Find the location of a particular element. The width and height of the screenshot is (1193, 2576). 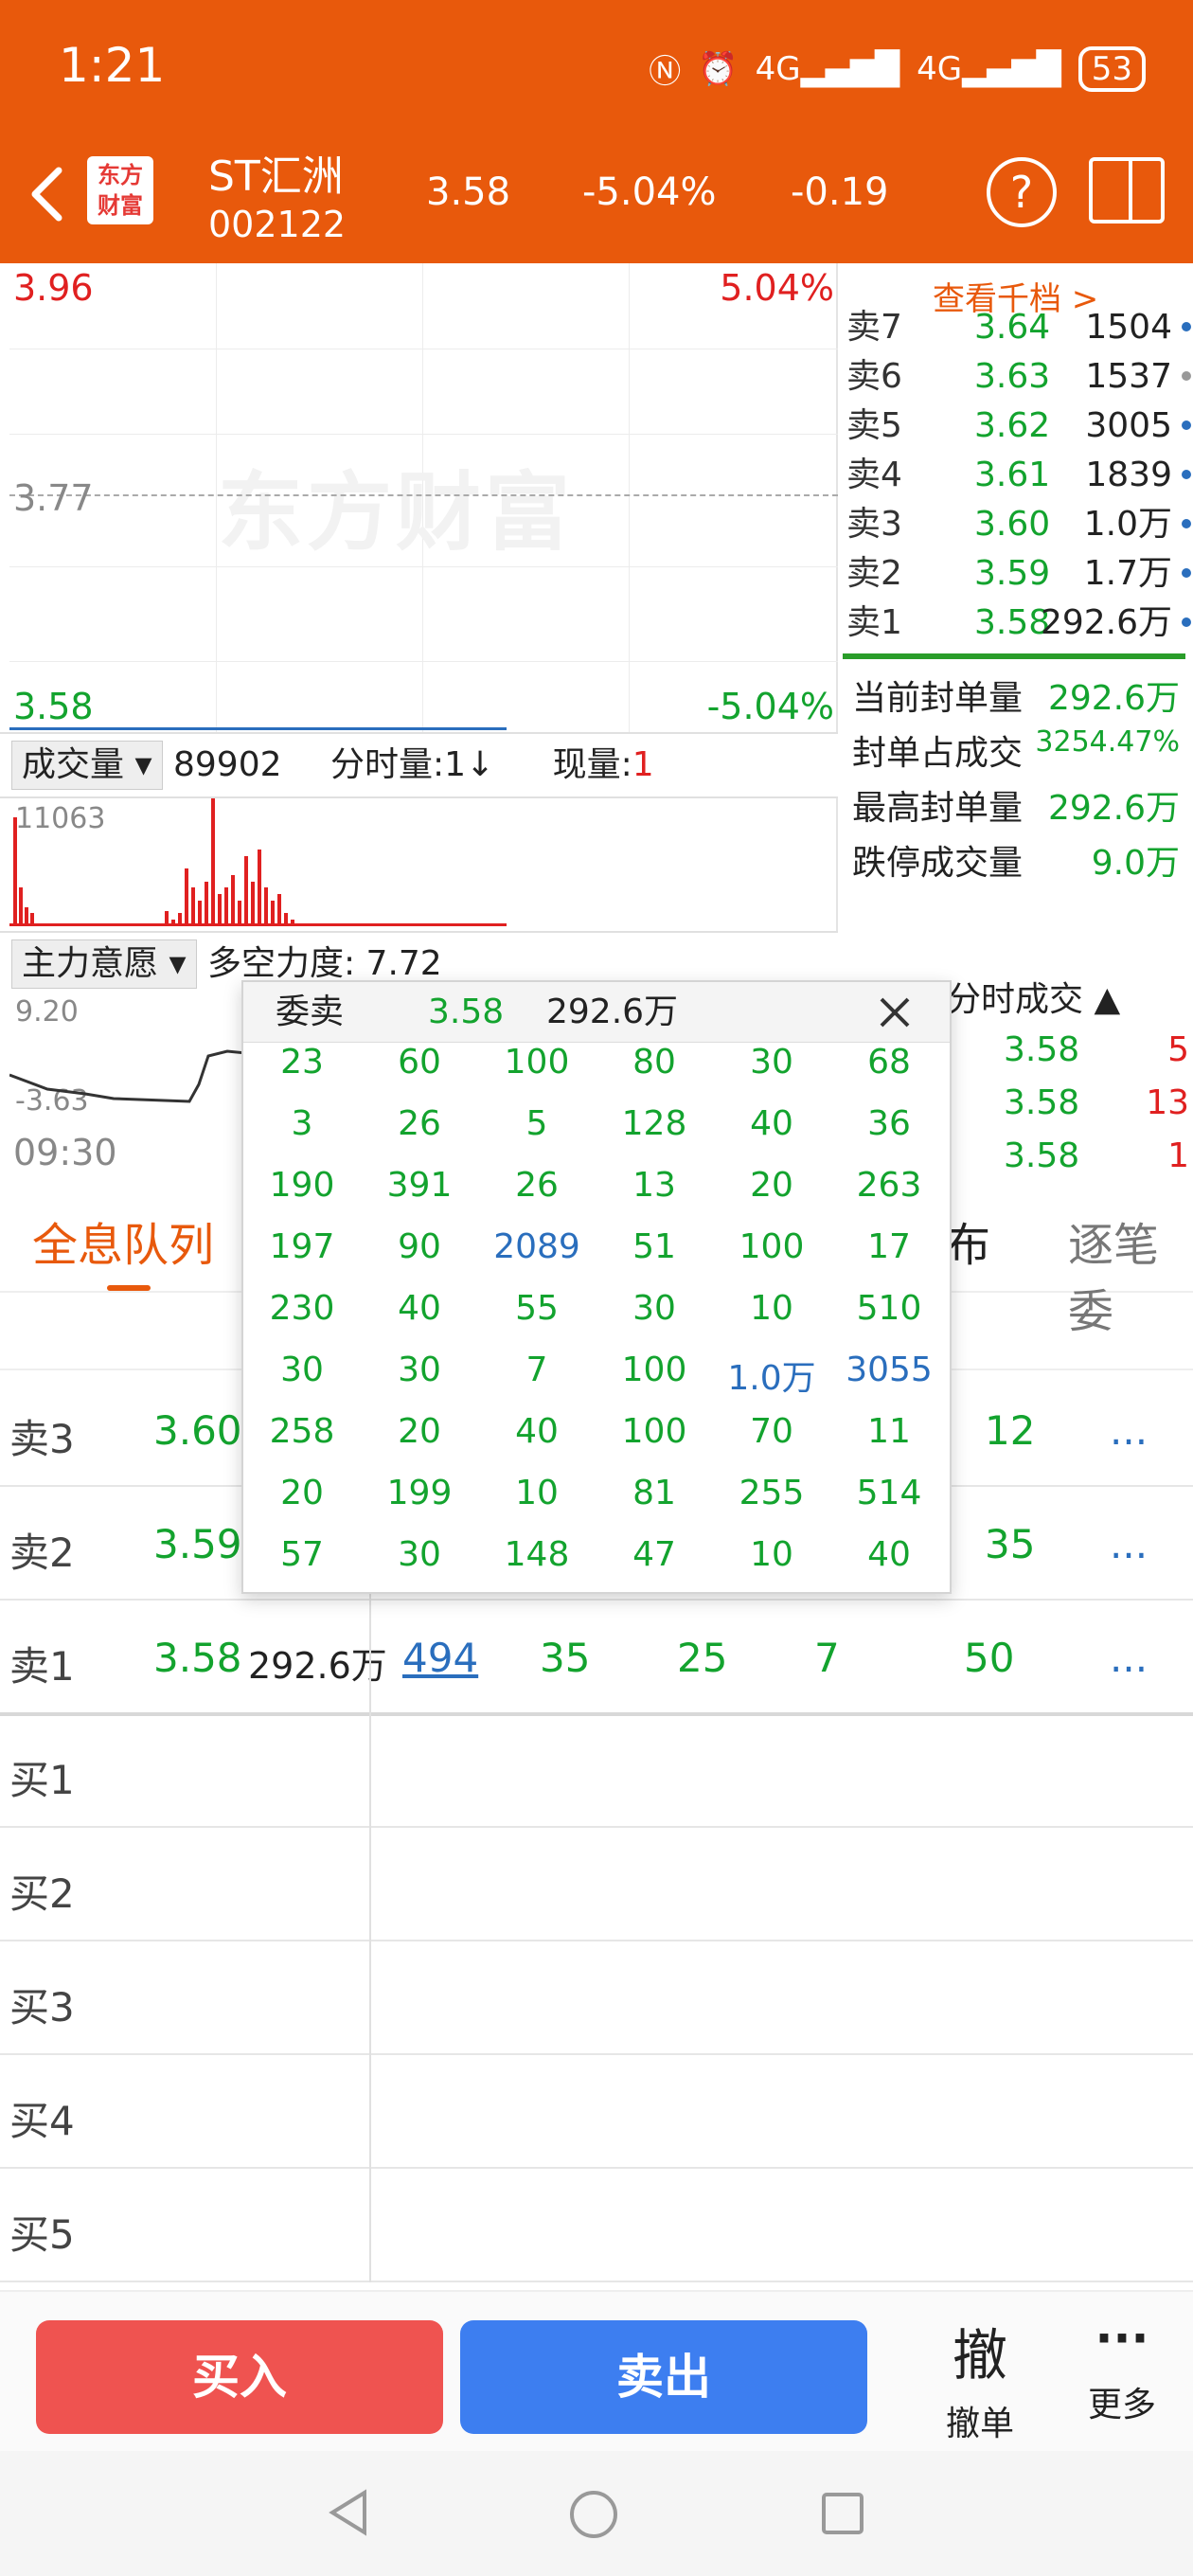

intraday-chart: 东方财富 3.96 5.04% 3.77 3.58 -5.04% is located at coordinates (423, 497).